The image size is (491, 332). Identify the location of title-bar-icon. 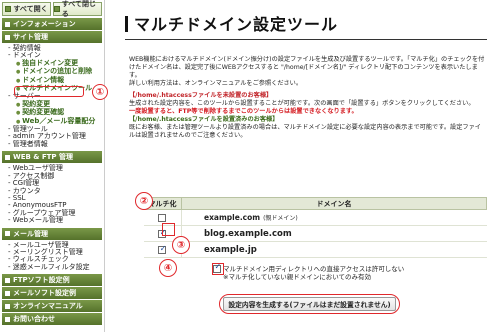
(126, 24).